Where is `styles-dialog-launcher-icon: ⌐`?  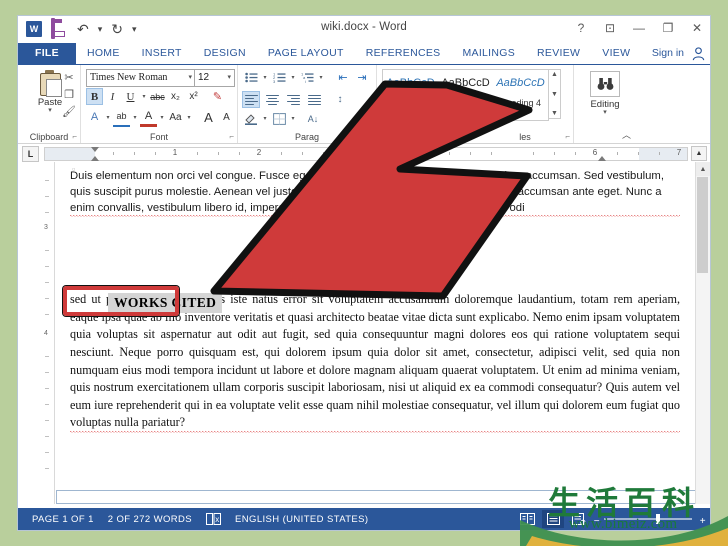 styles-dialog-launcher-icon: ⌐ is located at coordinates (567, 136).